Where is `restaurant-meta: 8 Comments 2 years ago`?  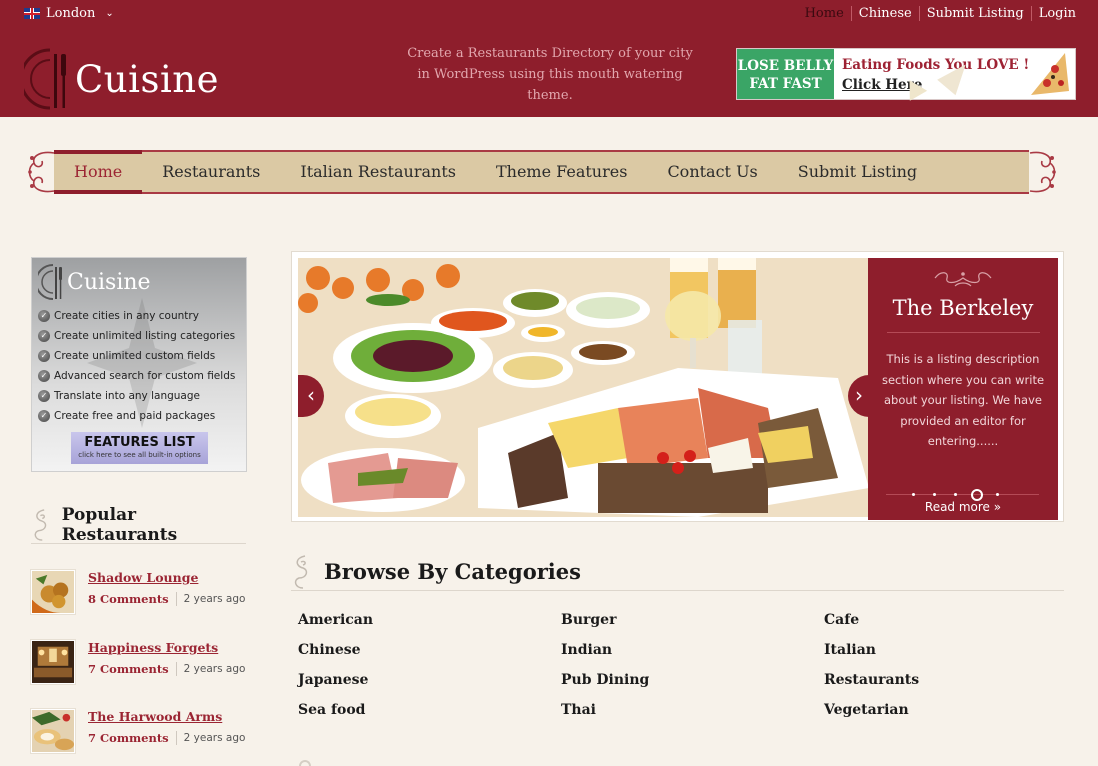 restaurant-meta: 8 Comments 2 years ago is located at coordinates (166, 599).